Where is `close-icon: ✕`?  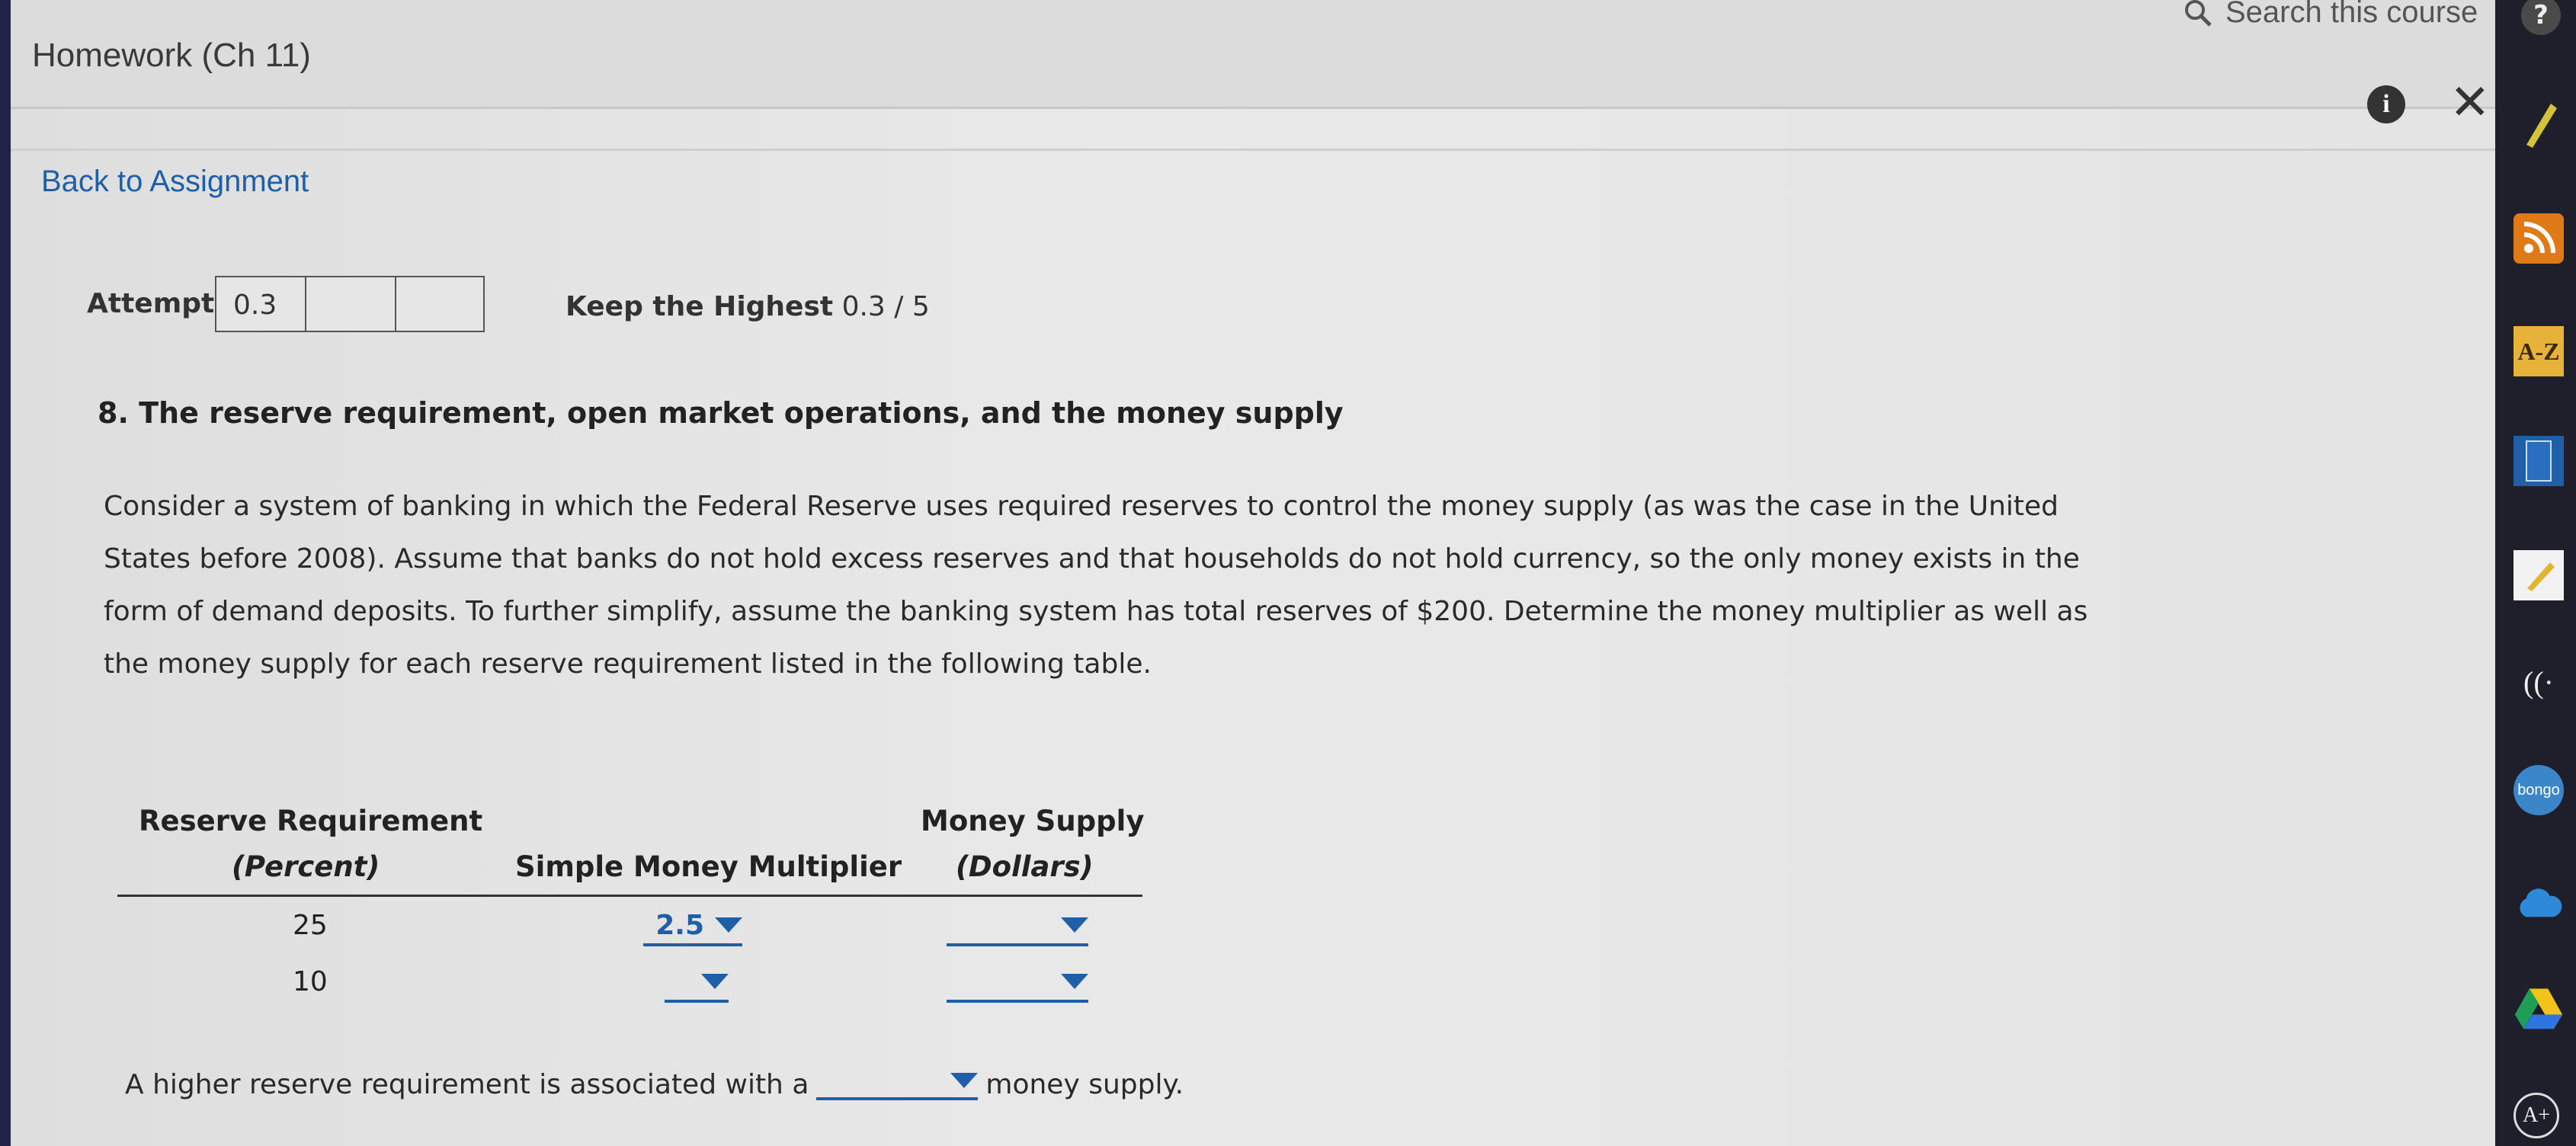
close-icon: ✕ is located at coordinates (2470, 103).